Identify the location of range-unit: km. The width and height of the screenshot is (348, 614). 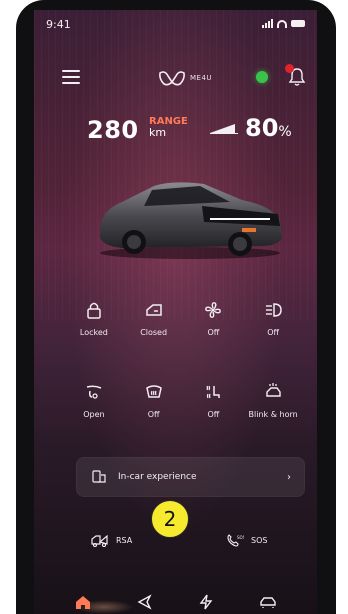
(158, 132).